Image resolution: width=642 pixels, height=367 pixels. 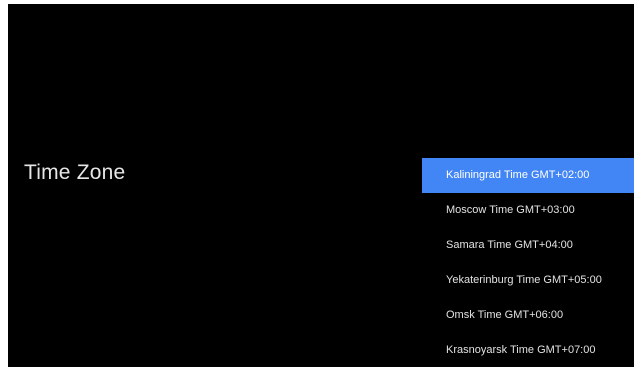 What do you see at coordinates (528, 245) in the screenshot?
I see `time-zone-item-samara: Samara Time GMT+04:00` at bounding box center [528, 245].